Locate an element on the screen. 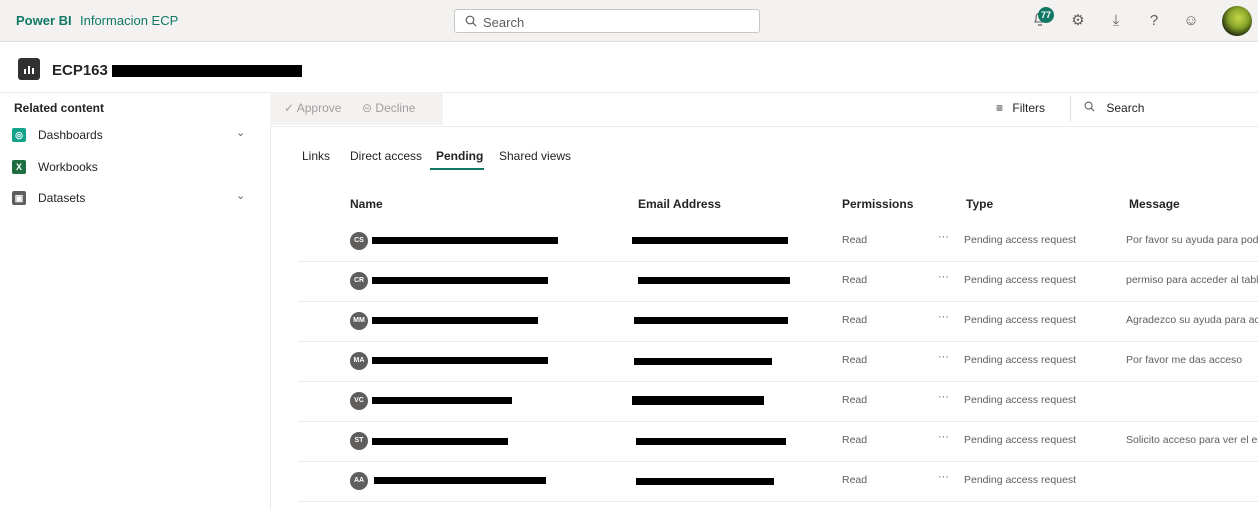 The image size is (1258, 510). column-header-type: Type is located at coordinates (979, 204).